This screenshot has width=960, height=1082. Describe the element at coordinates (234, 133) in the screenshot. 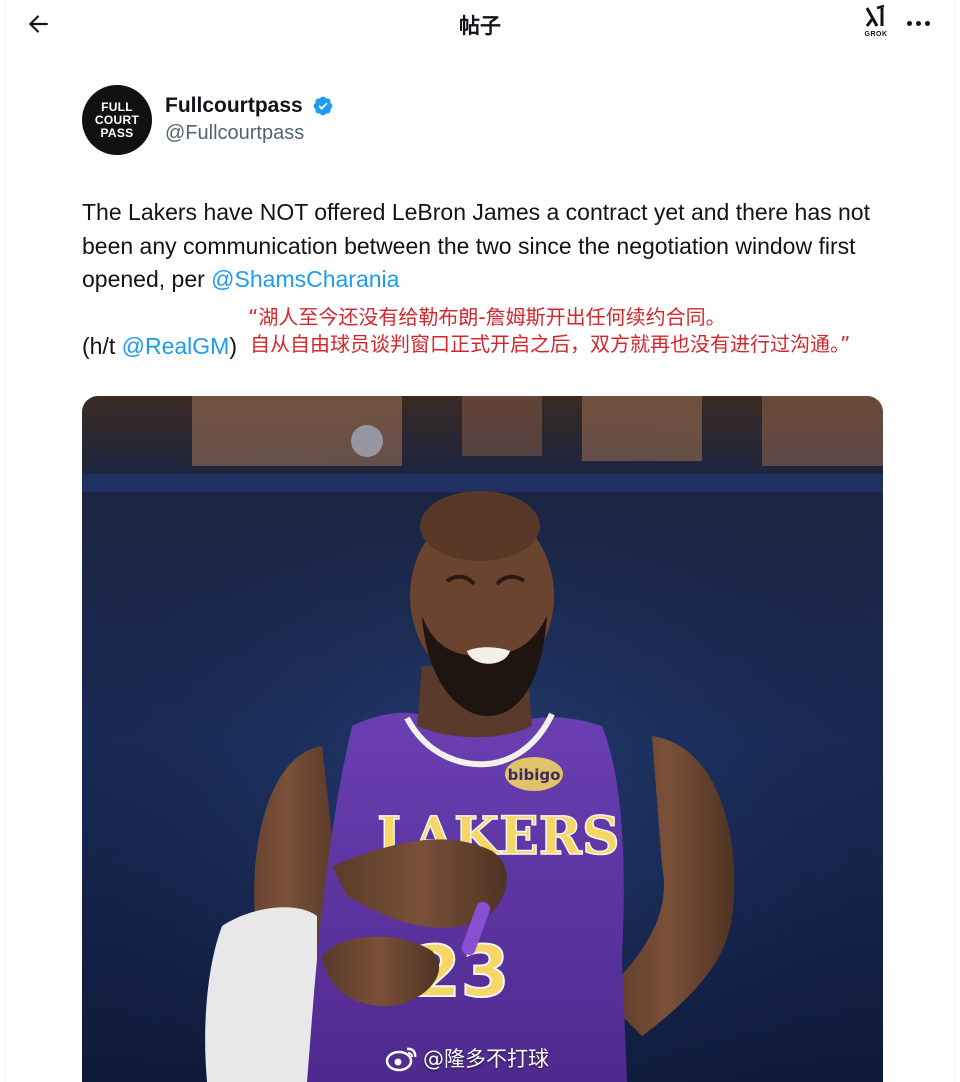

I see `author-handle: @Fullcourtpass` at that location.